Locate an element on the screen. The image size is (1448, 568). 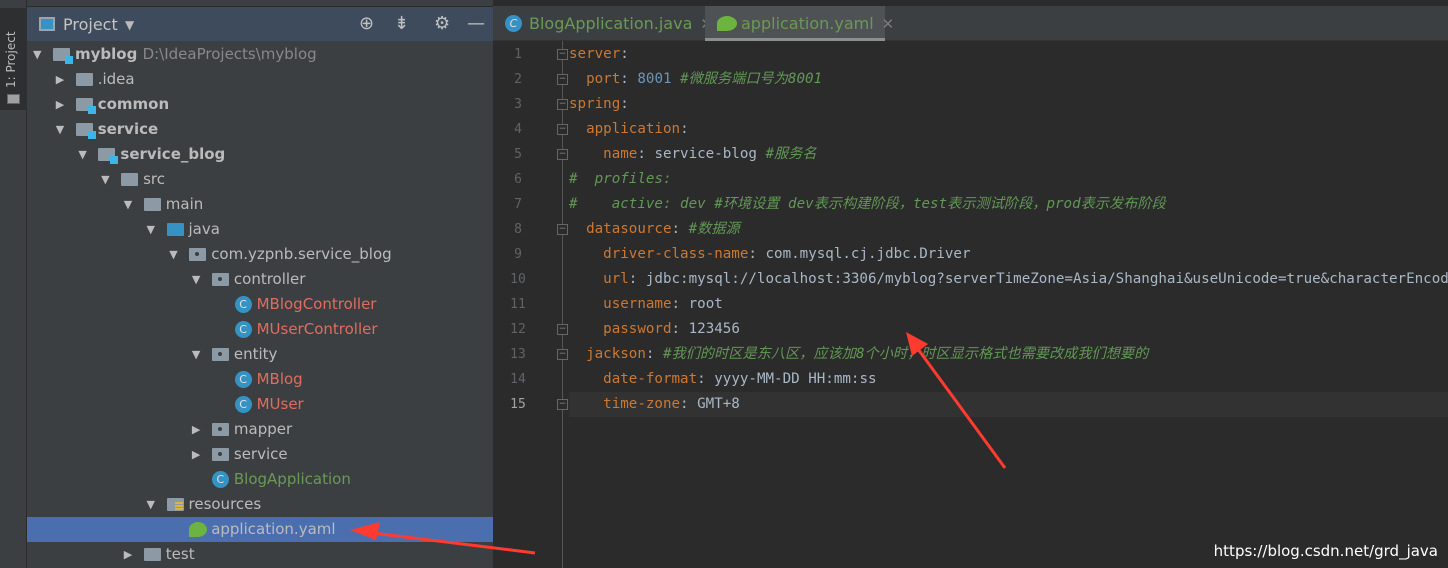
tree-item-idea: ▶ .idea is located at coordinates (260, 79).